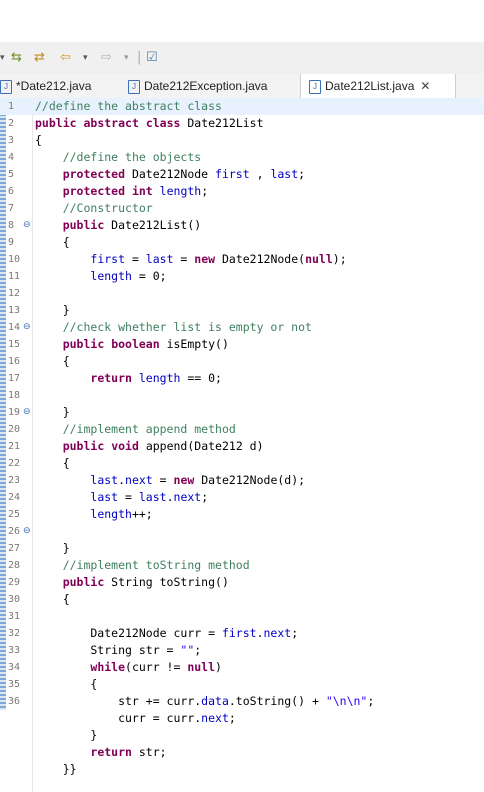  Describe the element at coordinates (242, 225) in the screenshot. I see `code-line: 8 ⊖ public Date212List()` at that location.